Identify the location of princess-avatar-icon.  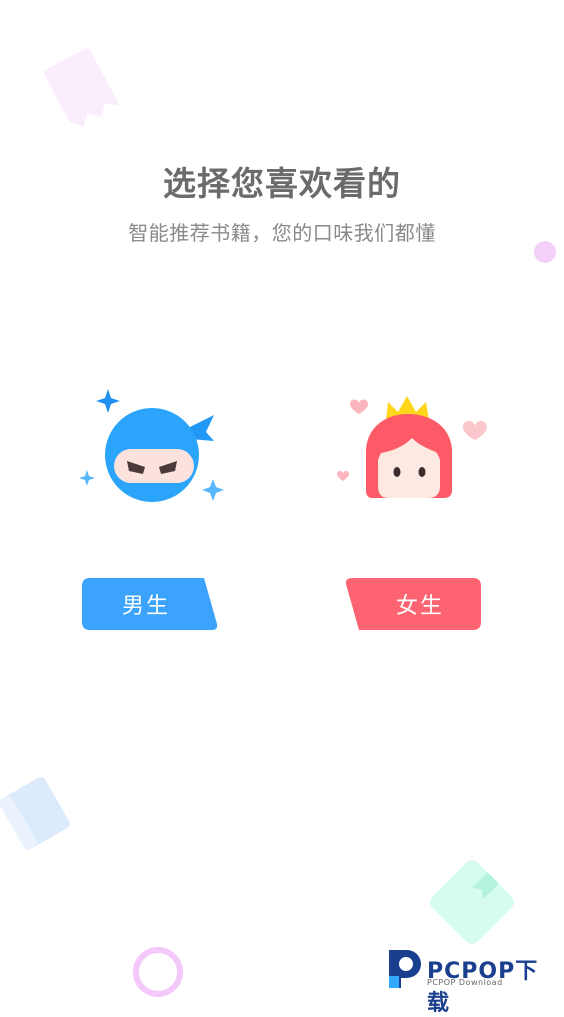
(412, 447).